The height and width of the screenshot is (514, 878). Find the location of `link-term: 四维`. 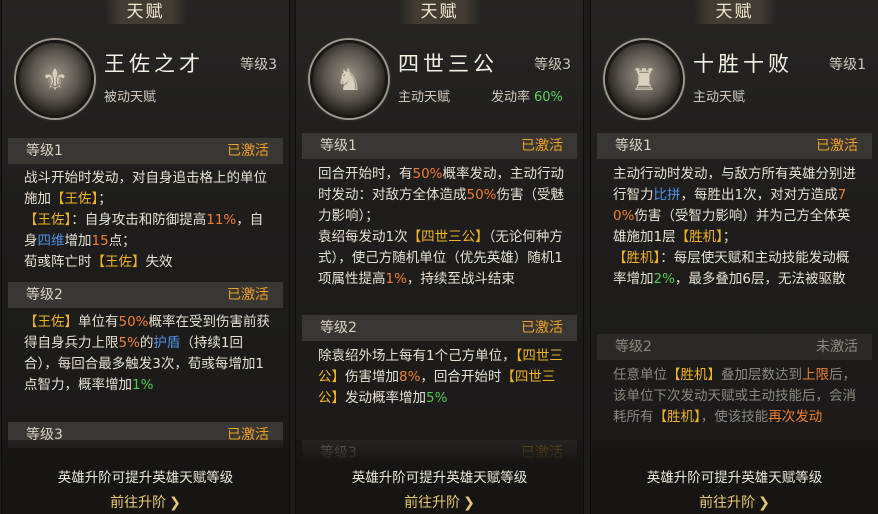

link-term: 四维 is located at coordinates (51, 241).